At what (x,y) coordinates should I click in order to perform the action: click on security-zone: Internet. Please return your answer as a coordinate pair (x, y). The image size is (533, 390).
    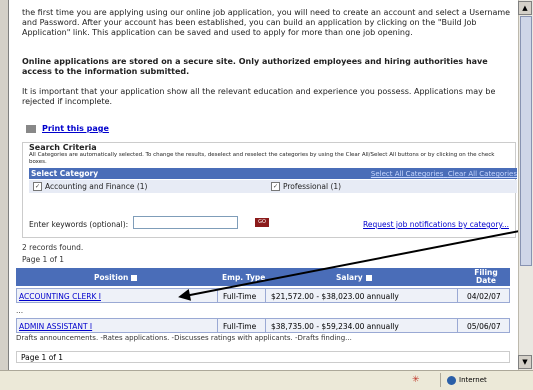
    Looking at the image, I should click on (485, 380).